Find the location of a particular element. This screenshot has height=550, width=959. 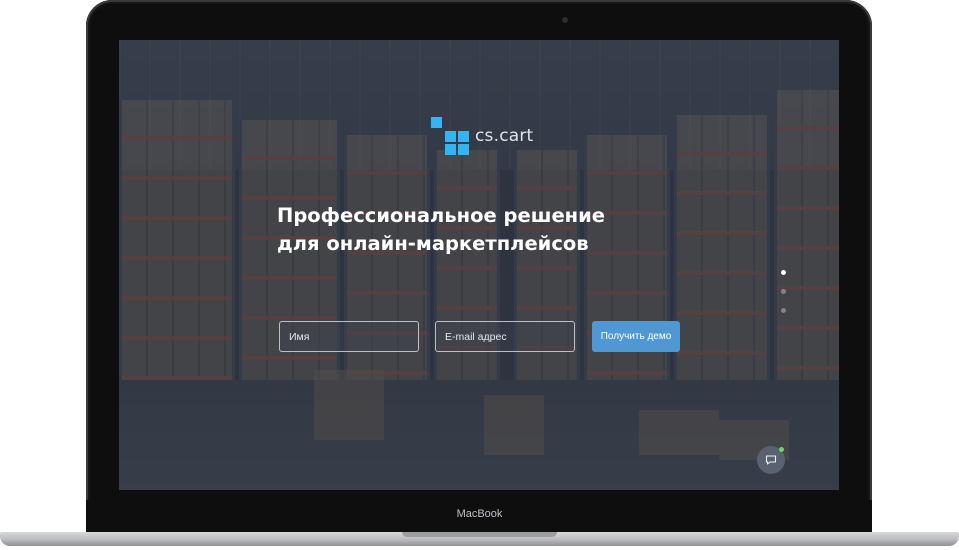

email-input is located at coordinates (505, 336).